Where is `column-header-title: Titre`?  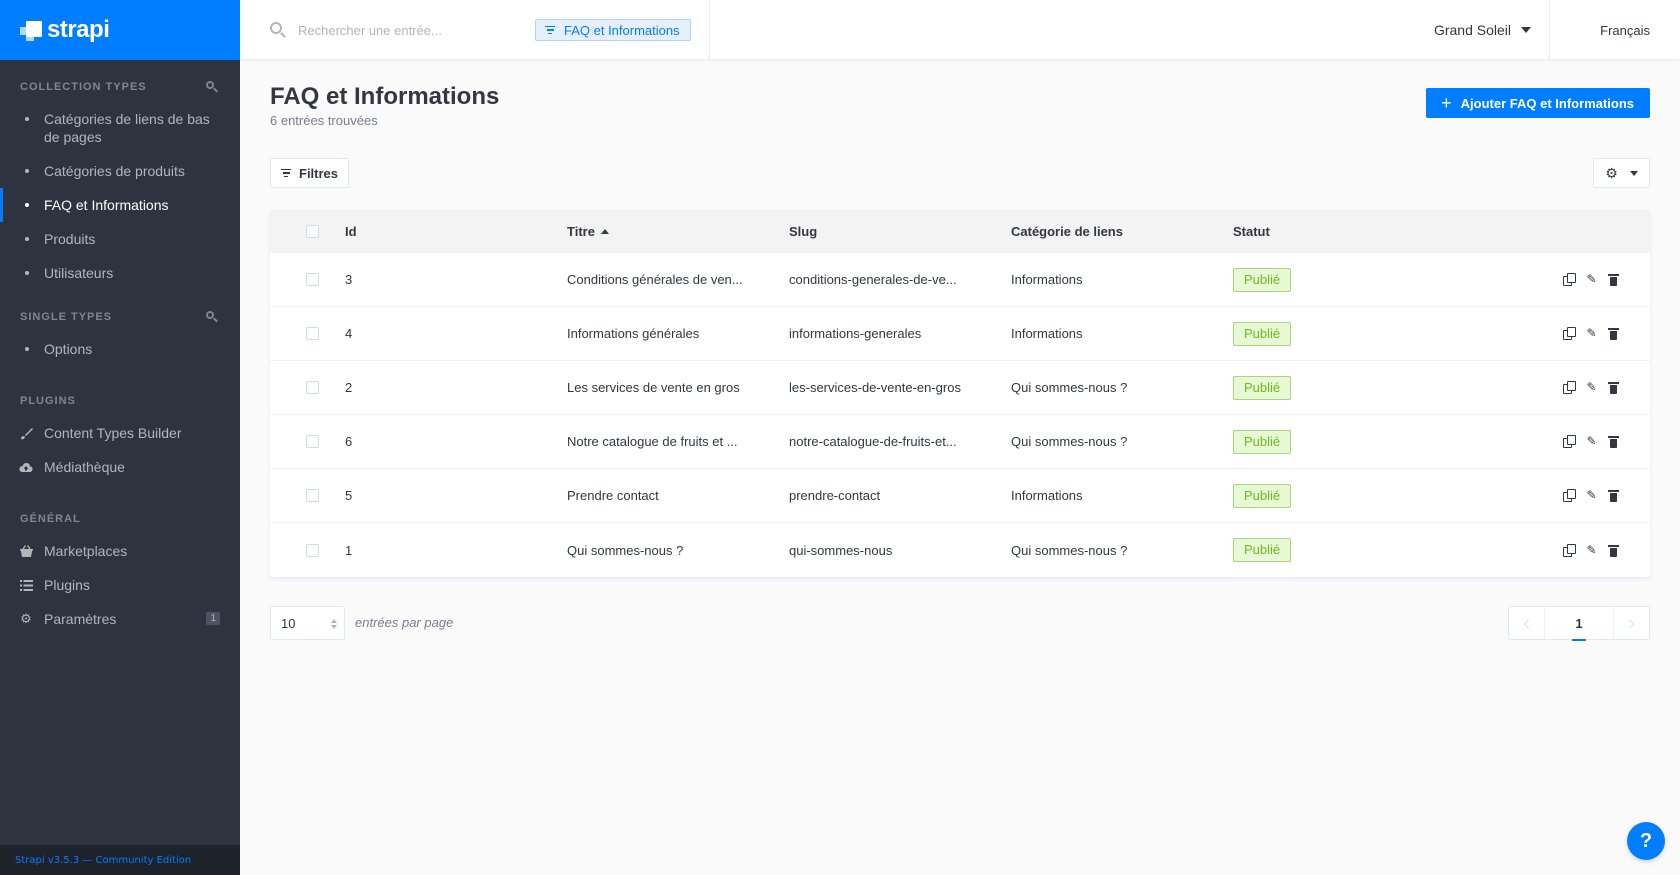
column-header-title: Titre is located at coordinates (678, 231).